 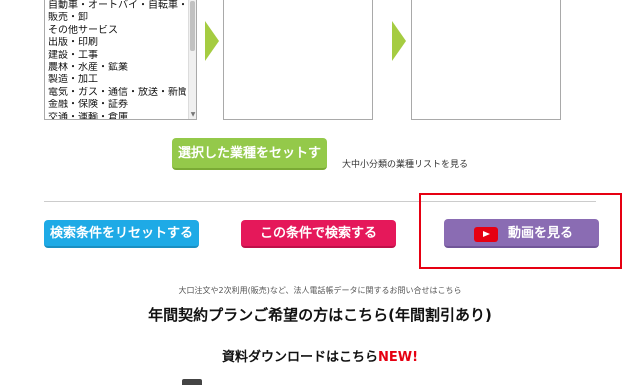 What do you see at coordinates (405, 163) in the screenshot?
I see `industry-list-link: 大中小分類の業種リストを見る` at bounding box center [405, 163].